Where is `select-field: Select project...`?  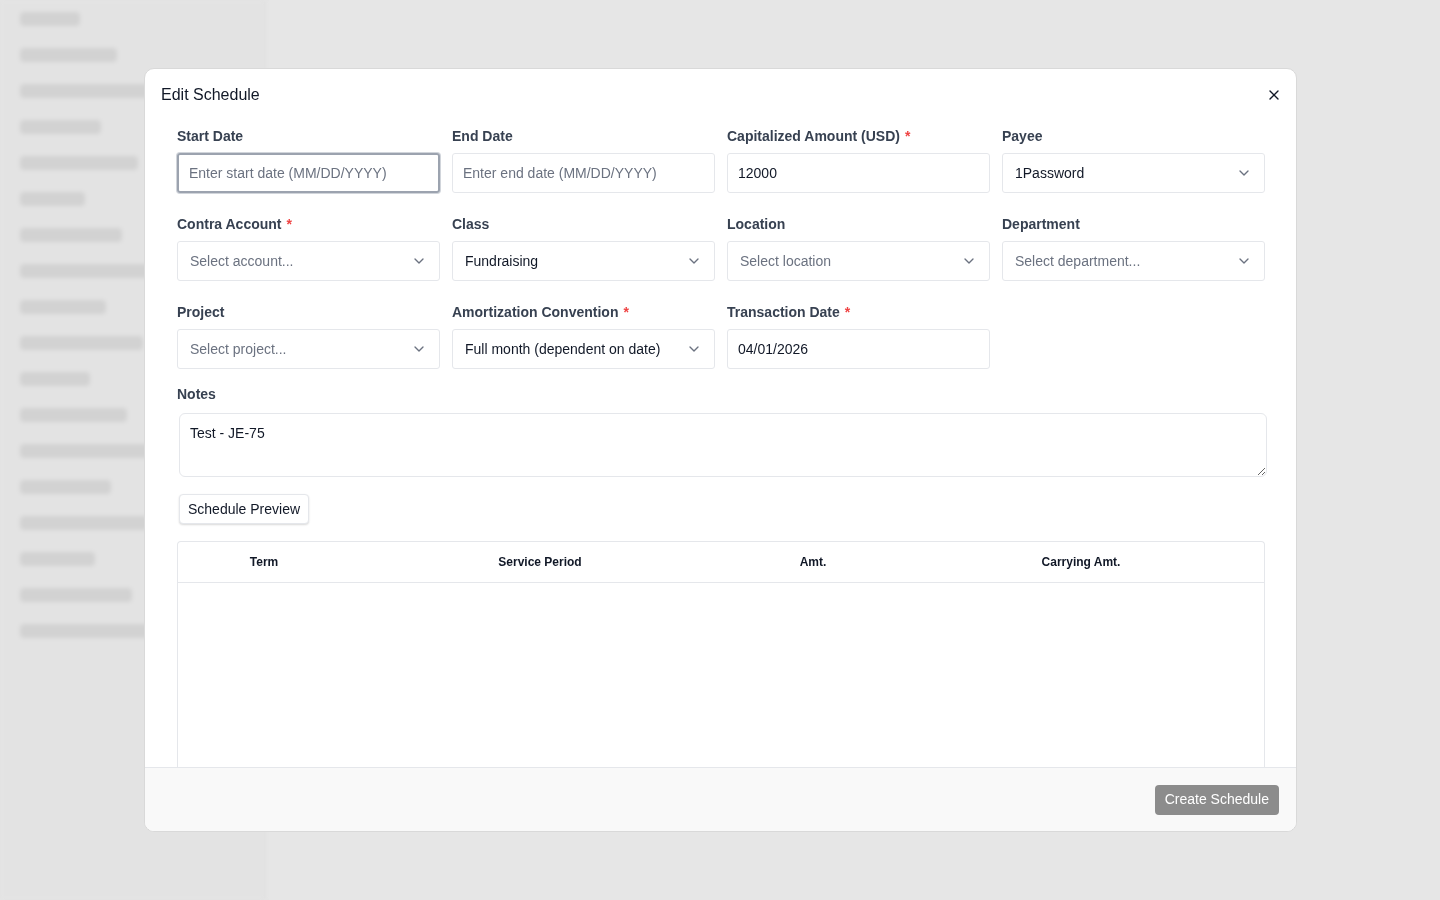
select-field: Select project... is located at coordinates (308, 349).